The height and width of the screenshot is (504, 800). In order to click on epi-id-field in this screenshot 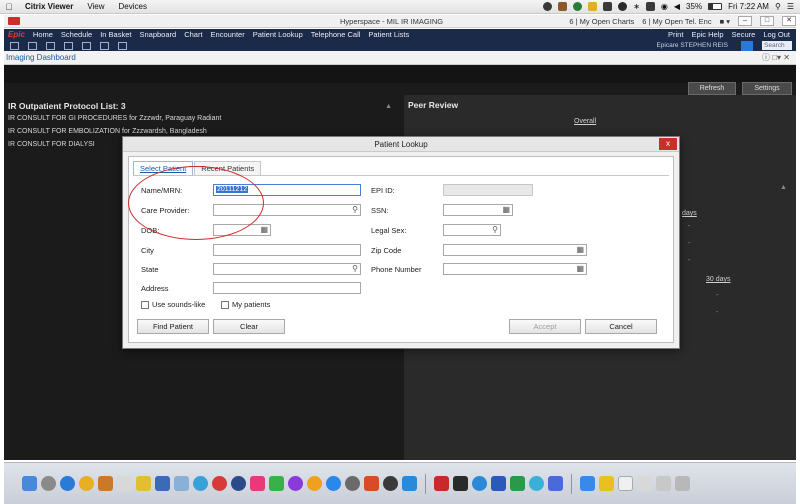, I will do `click(488, 190)`.